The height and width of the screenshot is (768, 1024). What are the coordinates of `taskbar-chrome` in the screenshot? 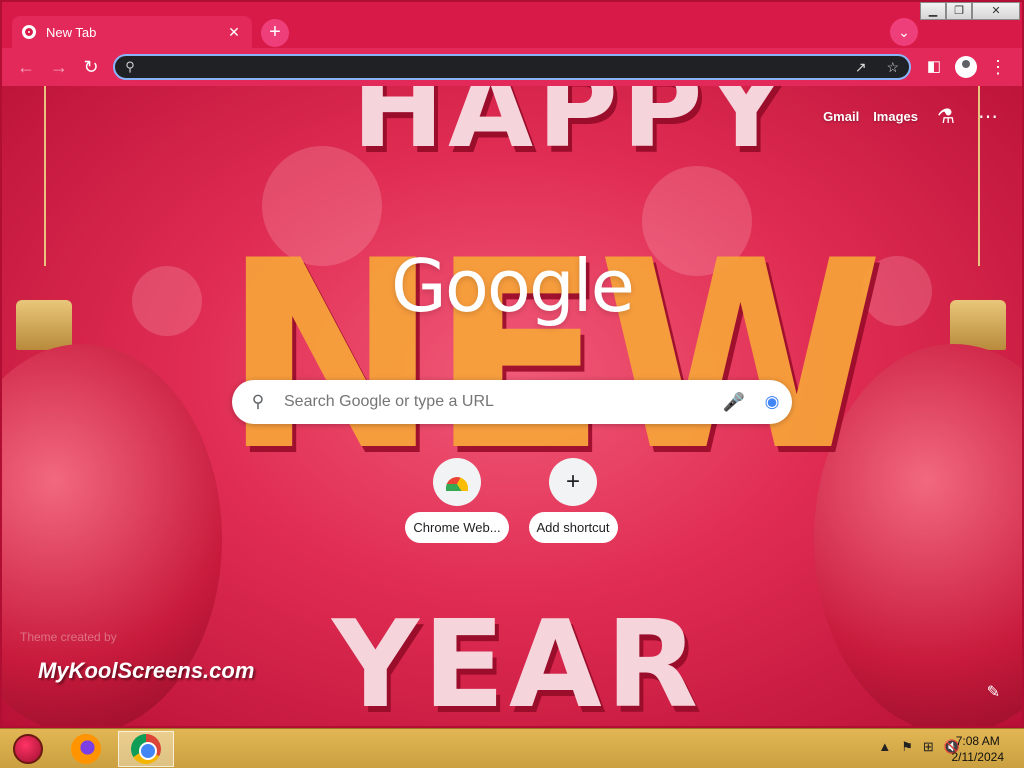 It's located at (146, 749).